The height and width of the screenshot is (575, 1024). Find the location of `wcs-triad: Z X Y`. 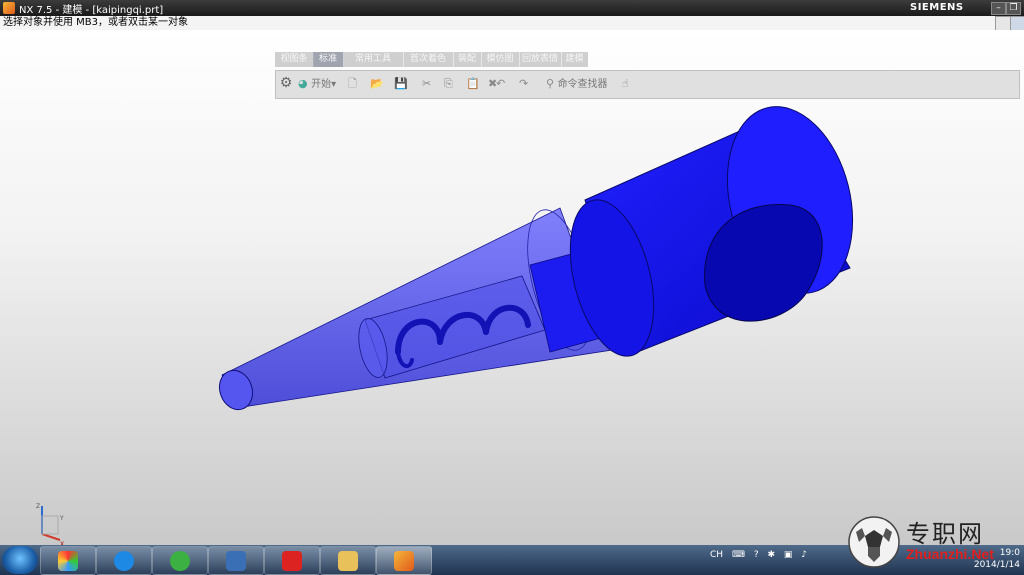

wcs-triad: Z X Y is located at coordinates (50, 524).